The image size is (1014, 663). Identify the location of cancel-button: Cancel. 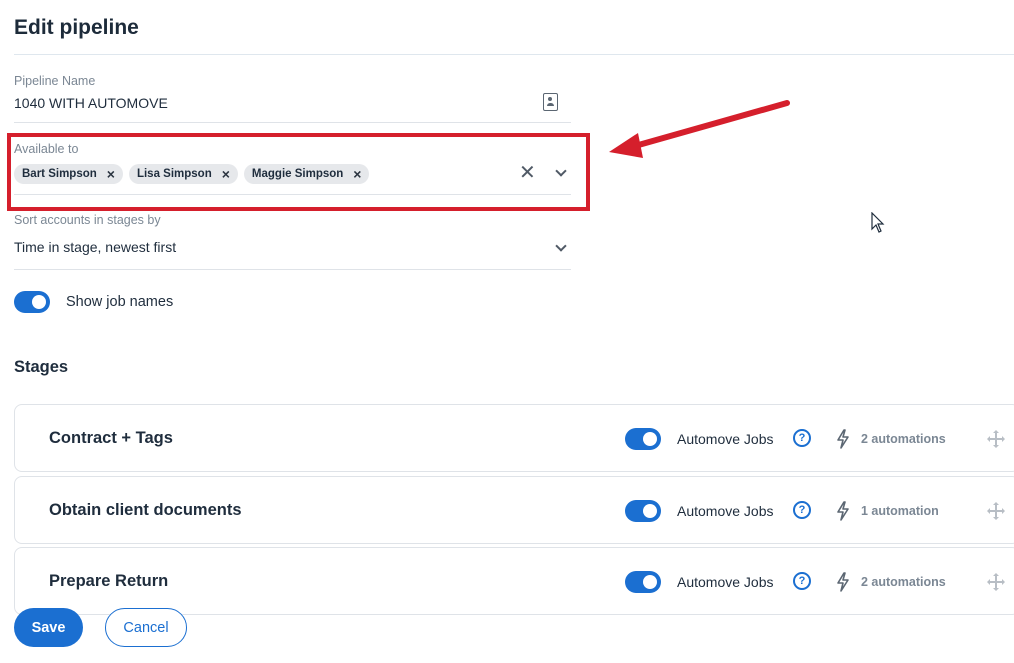
(146, 627).